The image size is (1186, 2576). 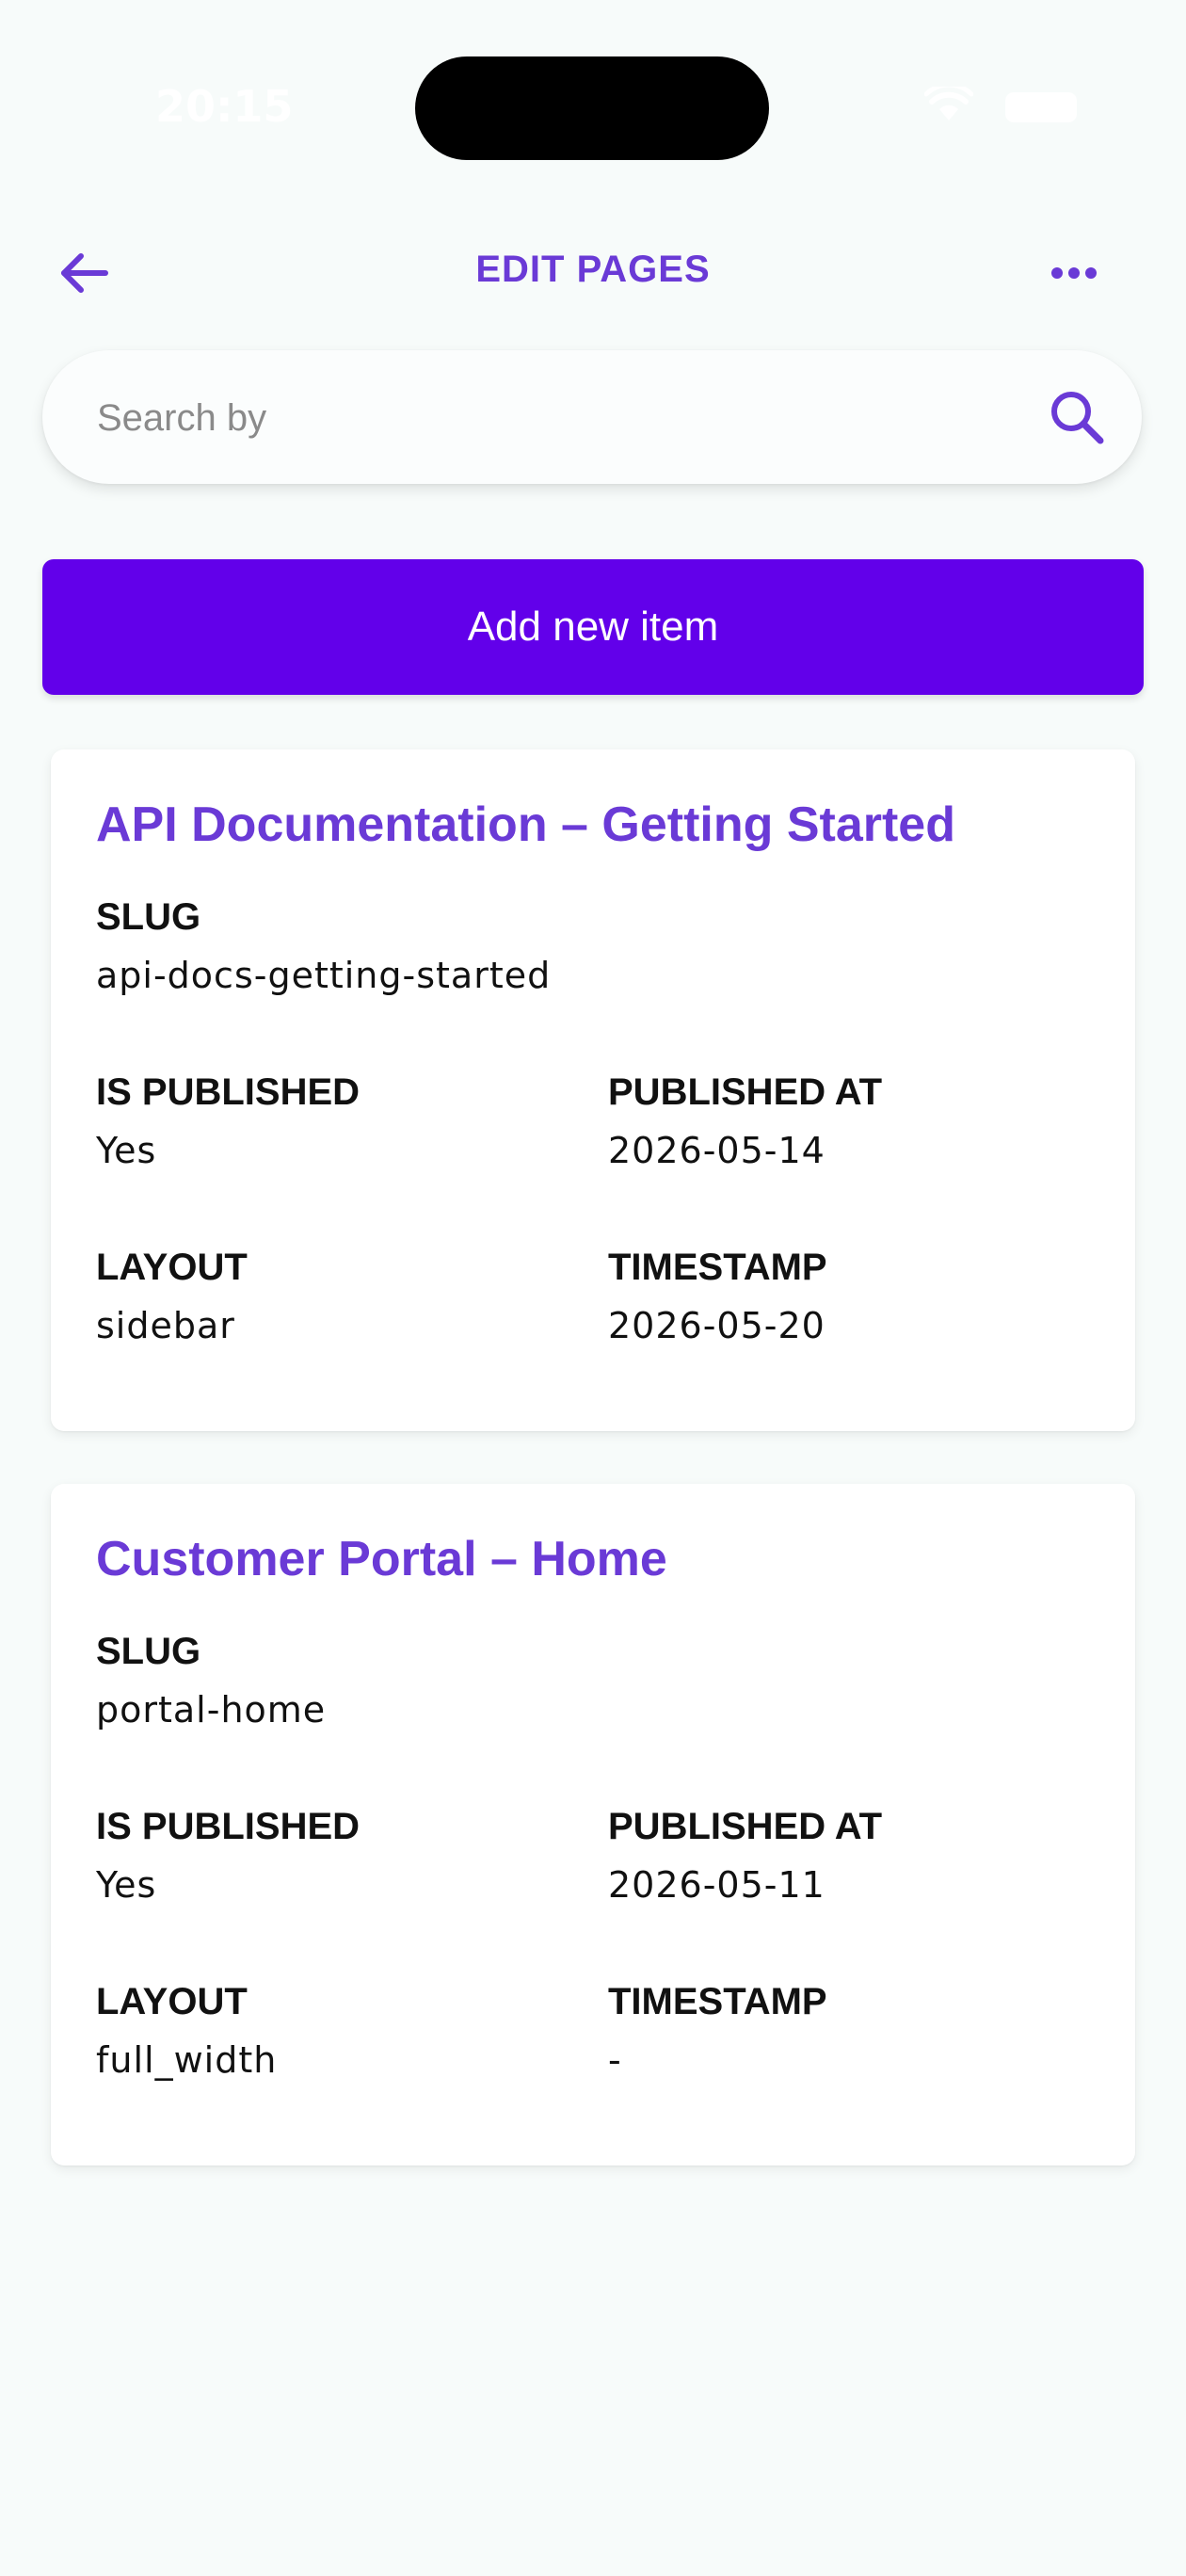 What do you see at coordinates (1077, 417) in the screenshot?
I see `search-icon` at bounding box center [1077, 417].